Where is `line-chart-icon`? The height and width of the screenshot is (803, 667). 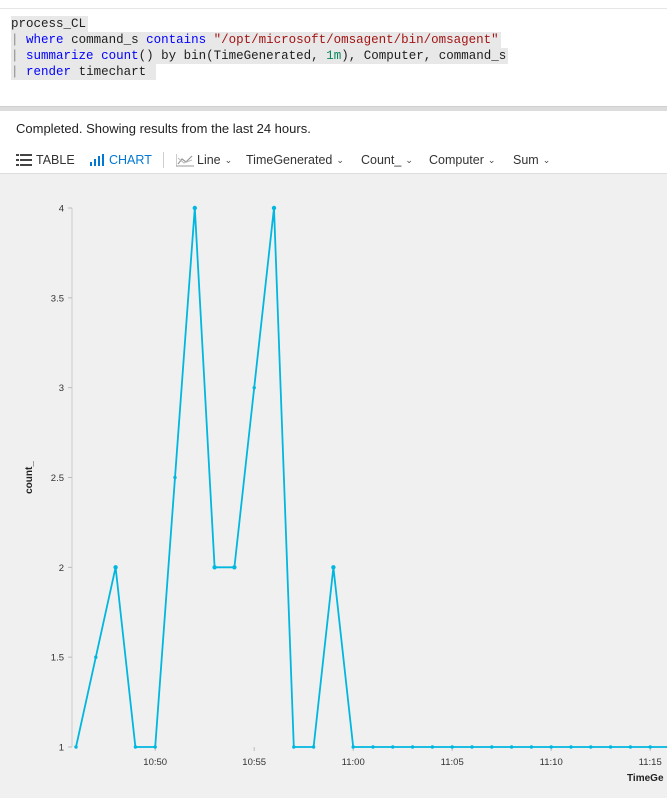
line-chart-icon is located at coordinates (185, 159).